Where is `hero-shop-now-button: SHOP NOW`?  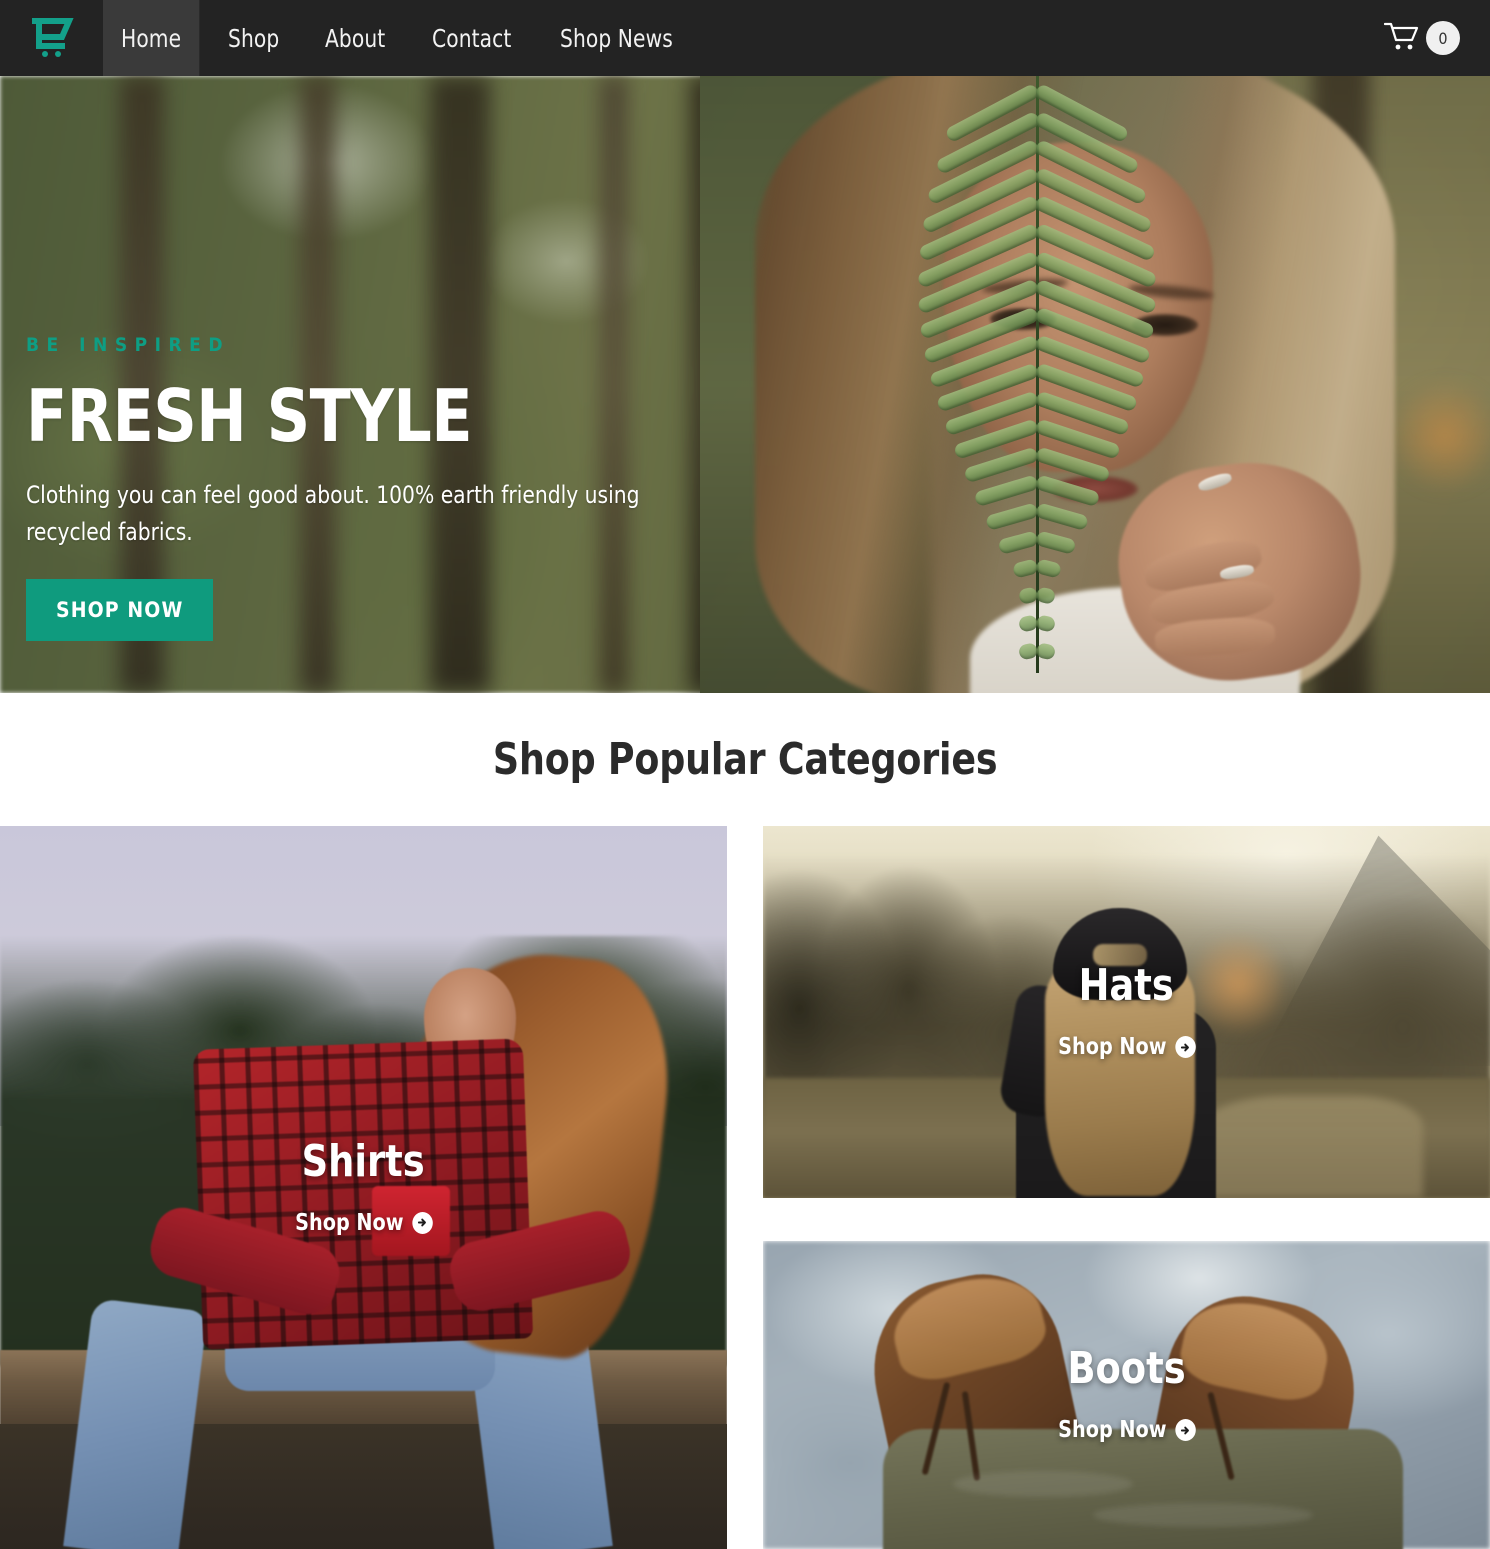
hero-shop-now-button: SHOP NOW is located at coordinates (120, 610).